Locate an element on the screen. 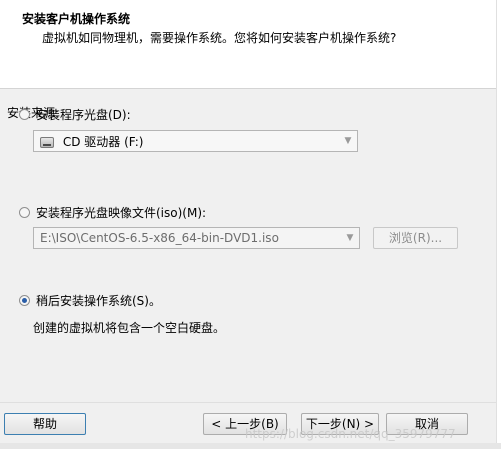  iso-path-value: E:\ISO\CentOS-6.5-x86_64-bin-DVD1.iso is located at coordinates (159, 238).